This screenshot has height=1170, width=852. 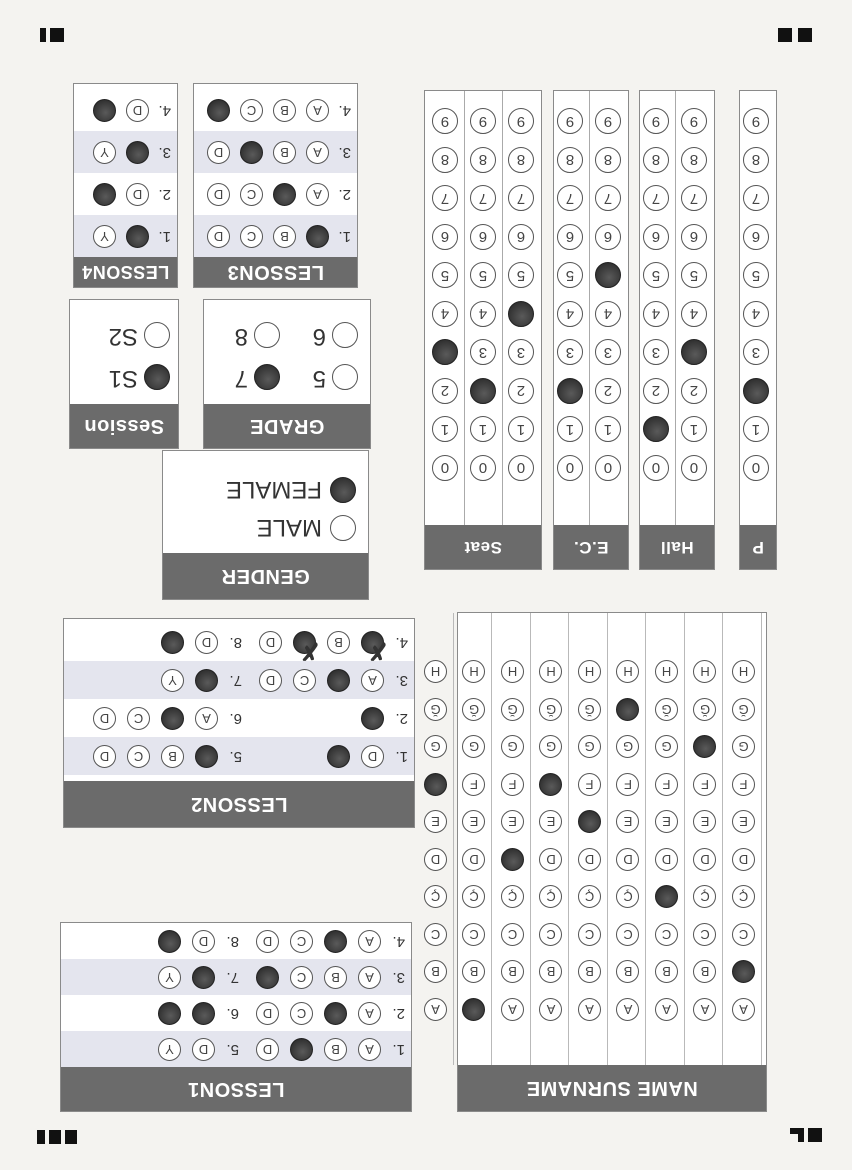 What do you see at coordinates (694, 391) in the screenshot?
I see `field-hall-digit-bubble: 2` at bounding box center [694, 391].